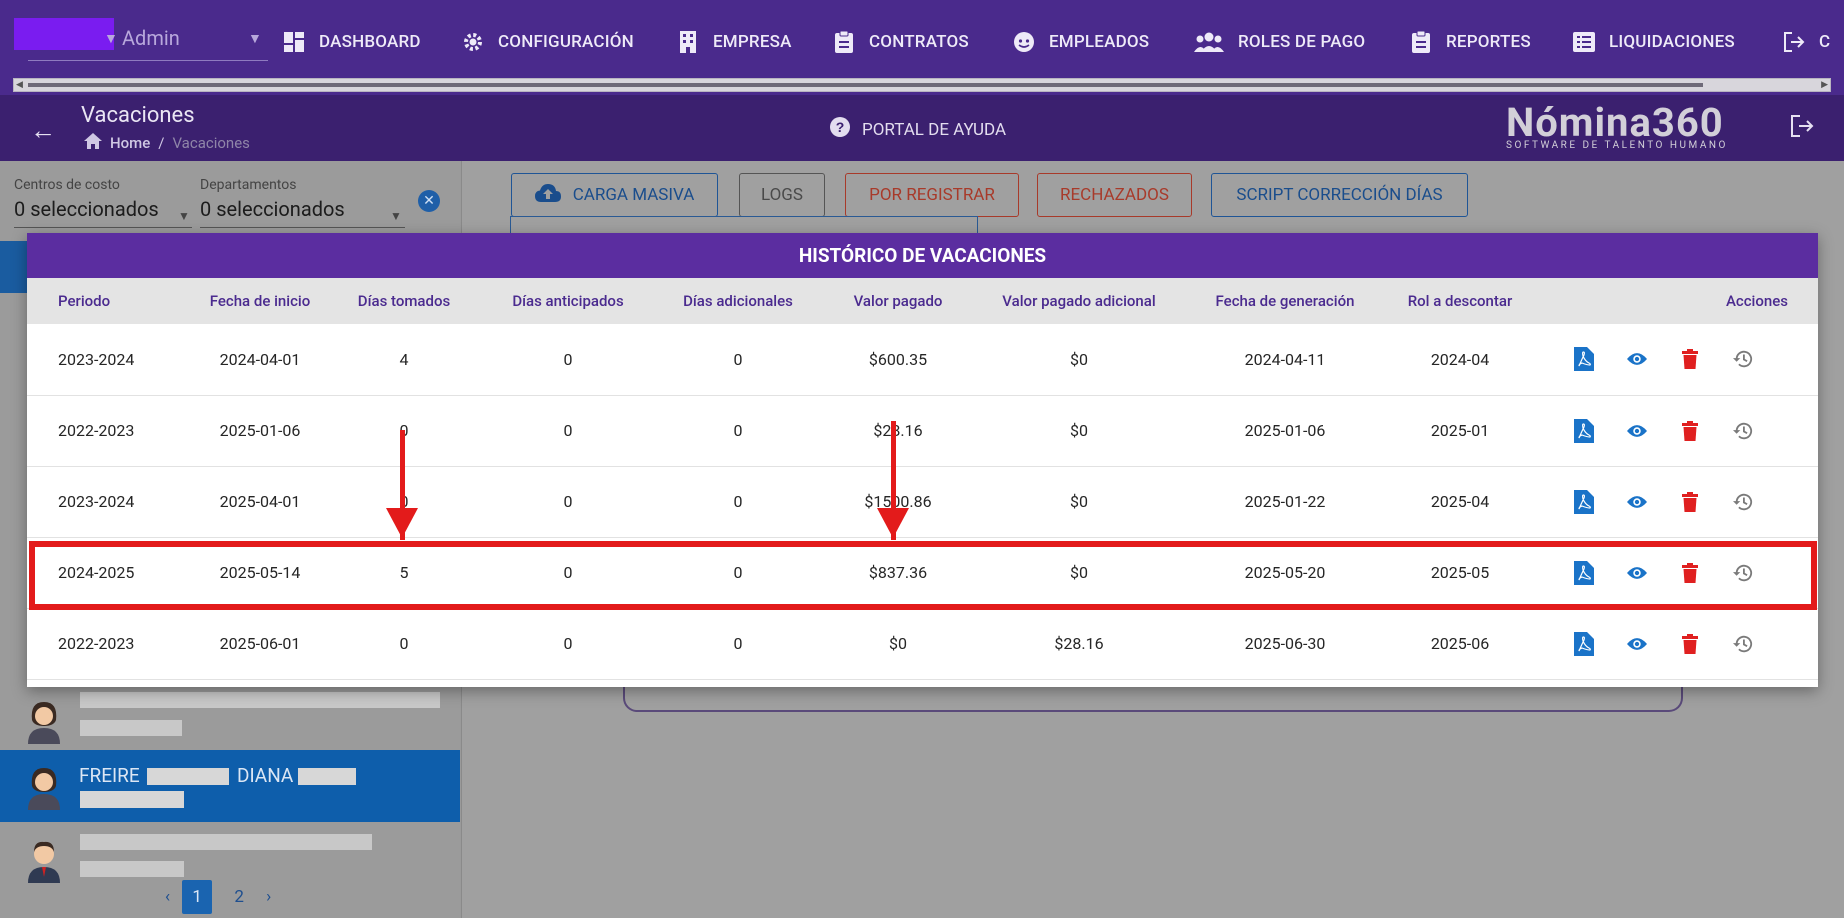 The width and height of the screenshot is (1844, 918). What do you see at coordinates (230, 786) in the screenshot?
I see `employee-list-item-selected: FREIRE DIANA` at bounding box center [230, 786].